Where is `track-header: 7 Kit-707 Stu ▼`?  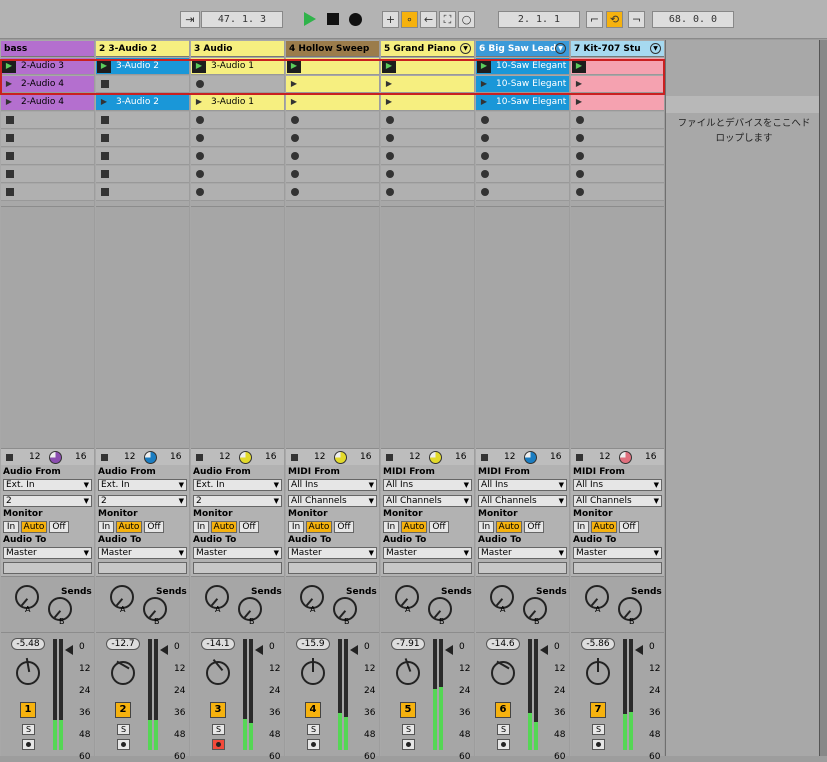 track-header: 7 Kit-707 Stu ▼ is located at coordinates (617, 49).